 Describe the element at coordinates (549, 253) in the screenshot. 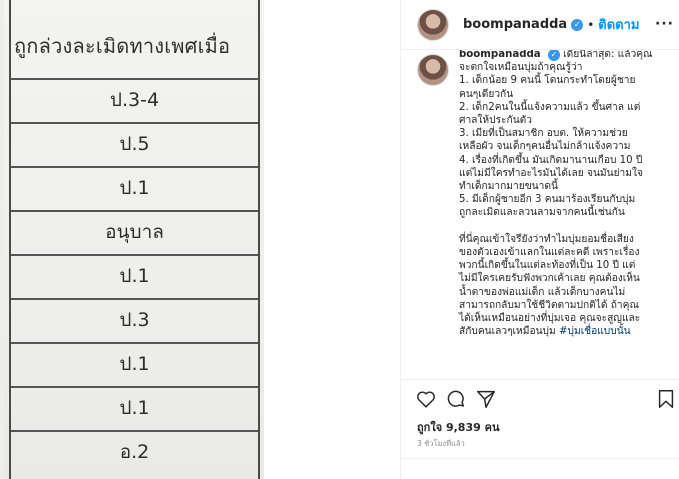

I see `caption-line: ของตัวเองเข้าแลกในแต่ละคดี เพราะเรื่อง` at that location.